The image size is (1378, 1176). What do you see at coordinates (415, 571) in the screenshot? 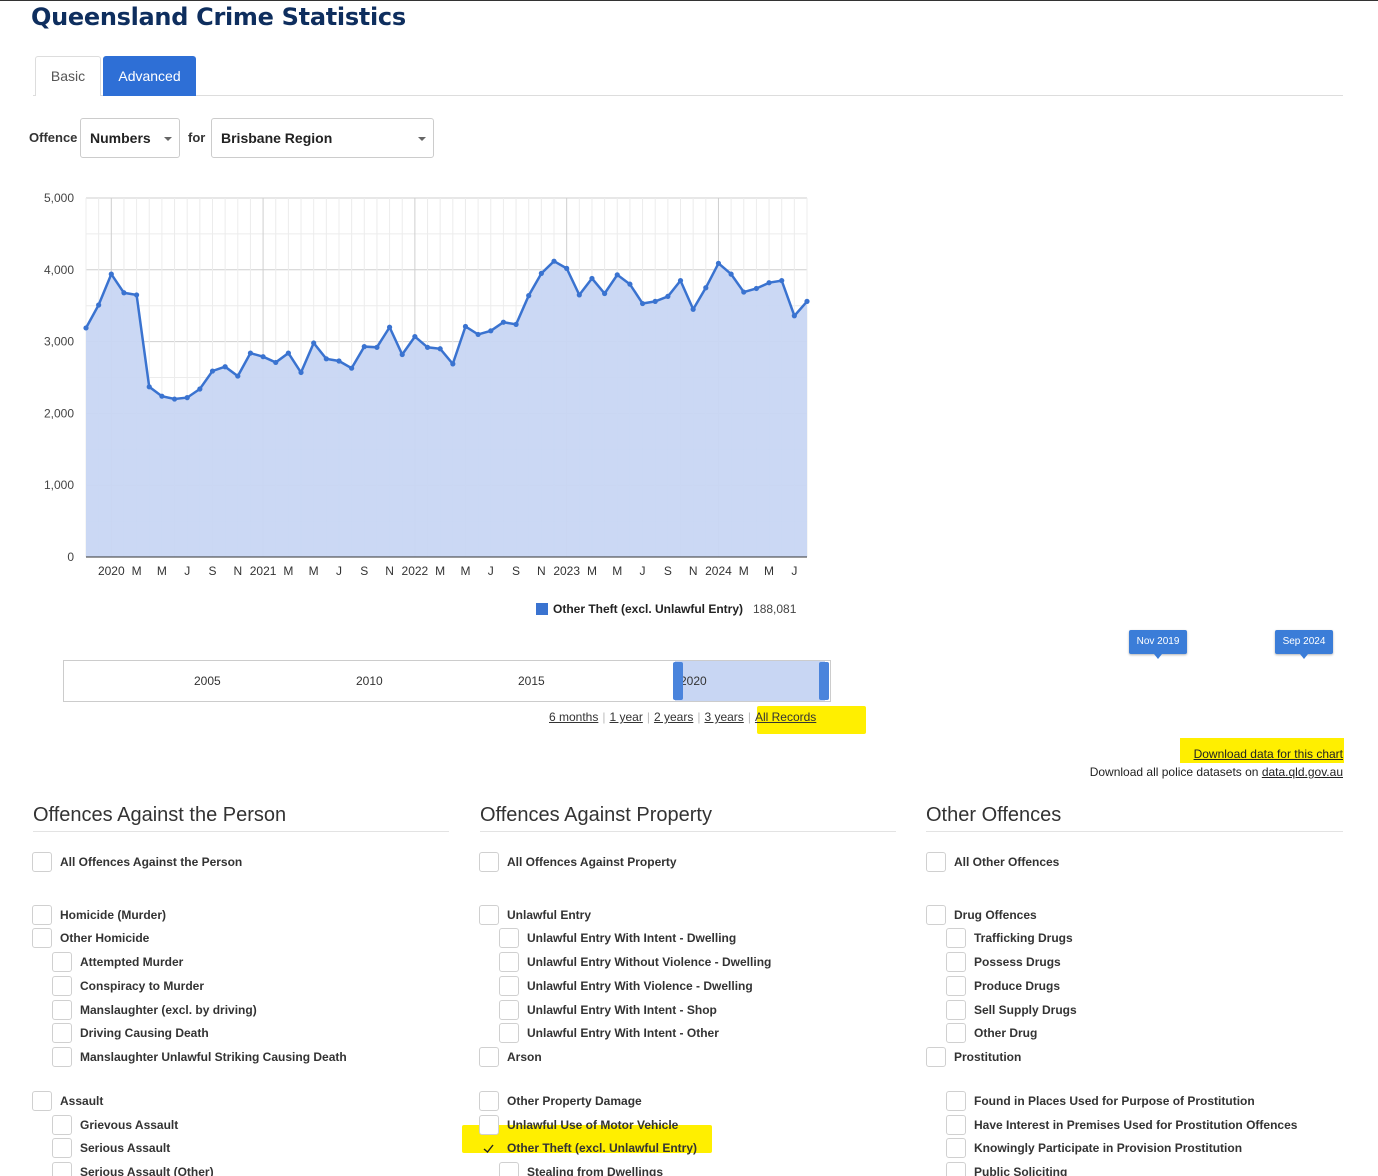
I see `x-tick-label: 2022` at bounding box center [415, 571].